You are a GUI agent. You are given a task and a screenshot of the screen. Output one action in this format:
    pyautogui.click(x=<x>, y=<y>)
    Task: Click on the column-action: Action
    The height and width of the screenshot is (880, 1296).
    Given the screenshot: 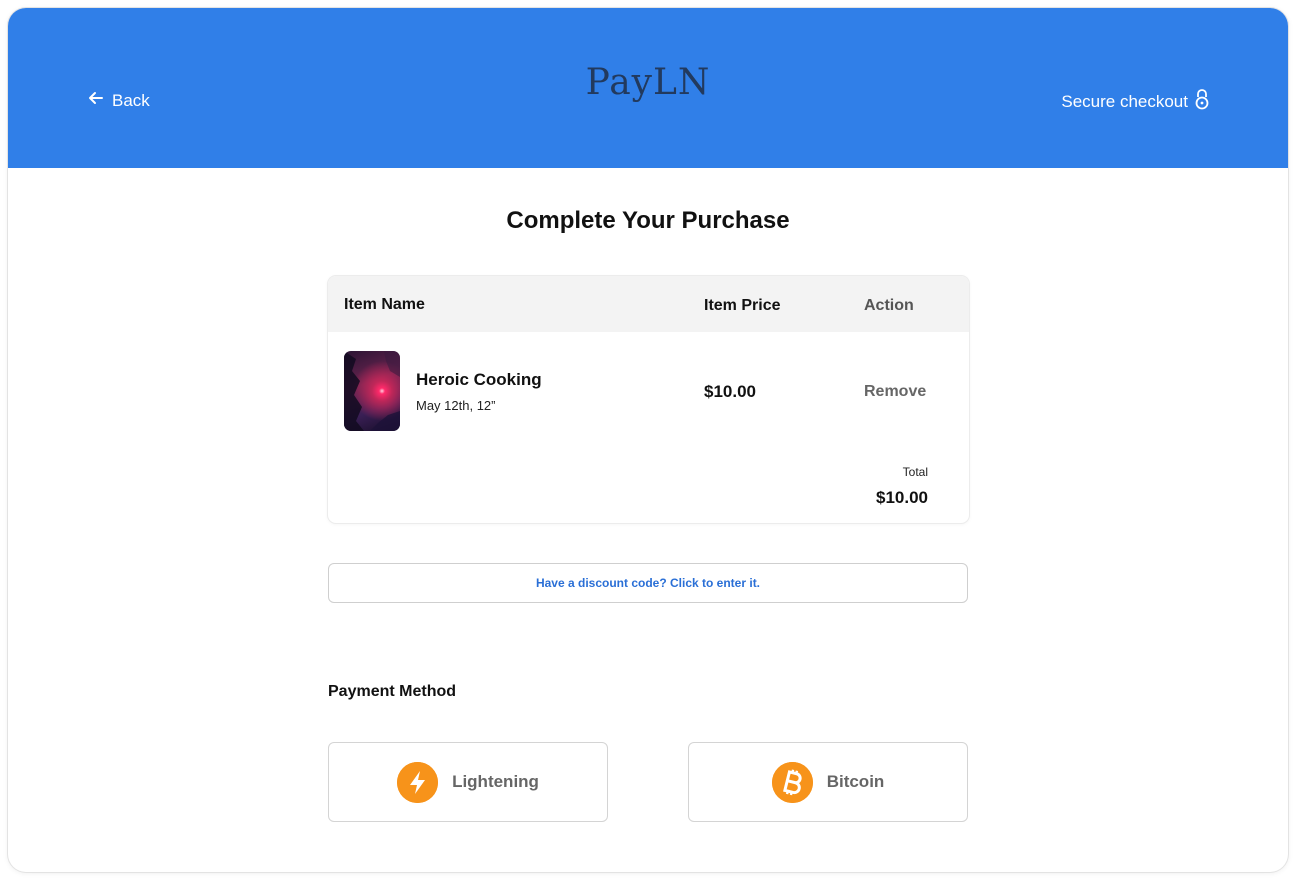 What is the action you would take?
    pyautogui.click(x=889, y=305)
    